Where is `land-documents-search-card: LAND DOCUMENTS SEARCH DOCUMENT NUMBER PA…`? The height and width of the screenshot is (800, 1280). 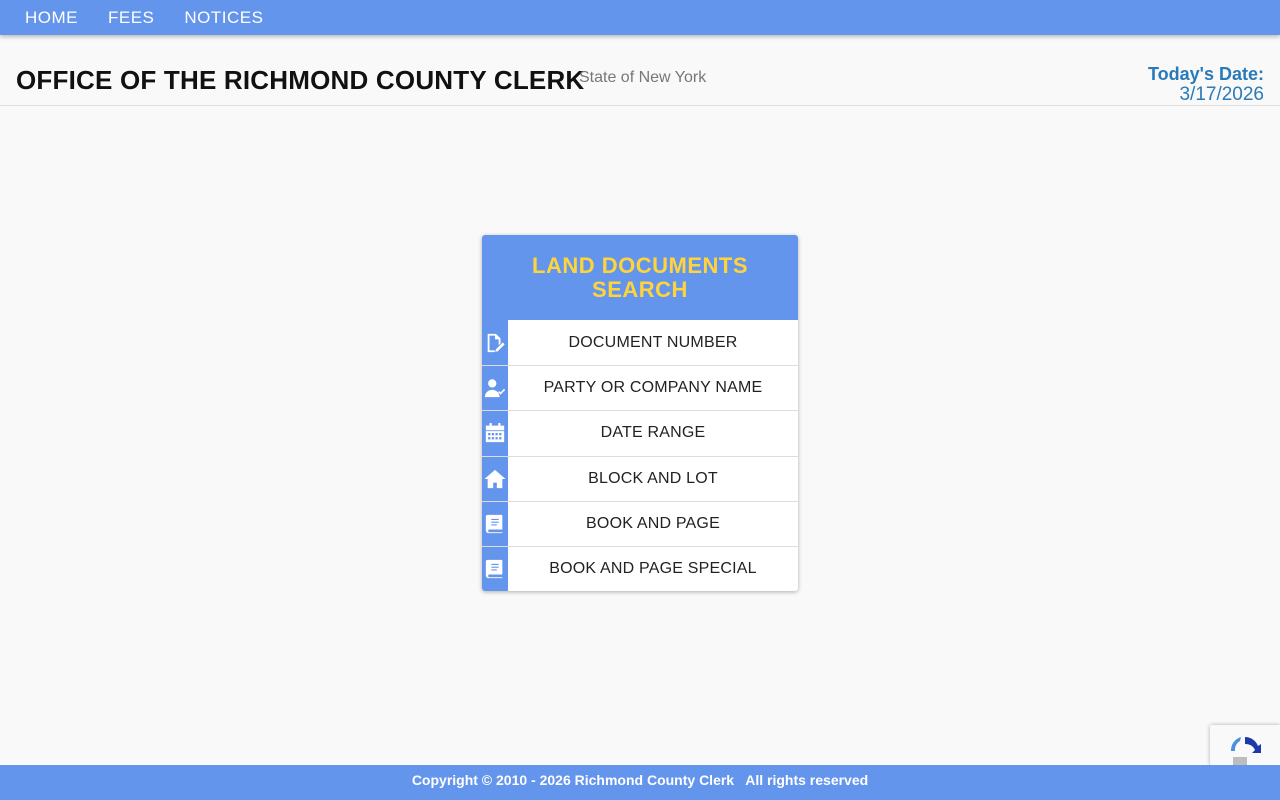
land-documents-search-card: LAND DOCUMENTS SEARCH DOCUMENT NUMBER PA… is located at coordinates (640, 413).